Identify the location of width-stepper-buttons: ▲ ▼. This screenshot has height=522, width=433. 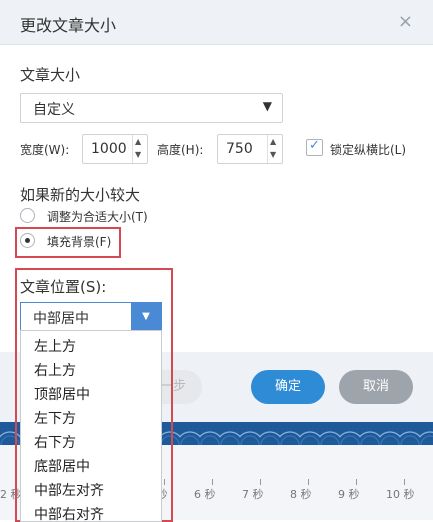
(139, 149).